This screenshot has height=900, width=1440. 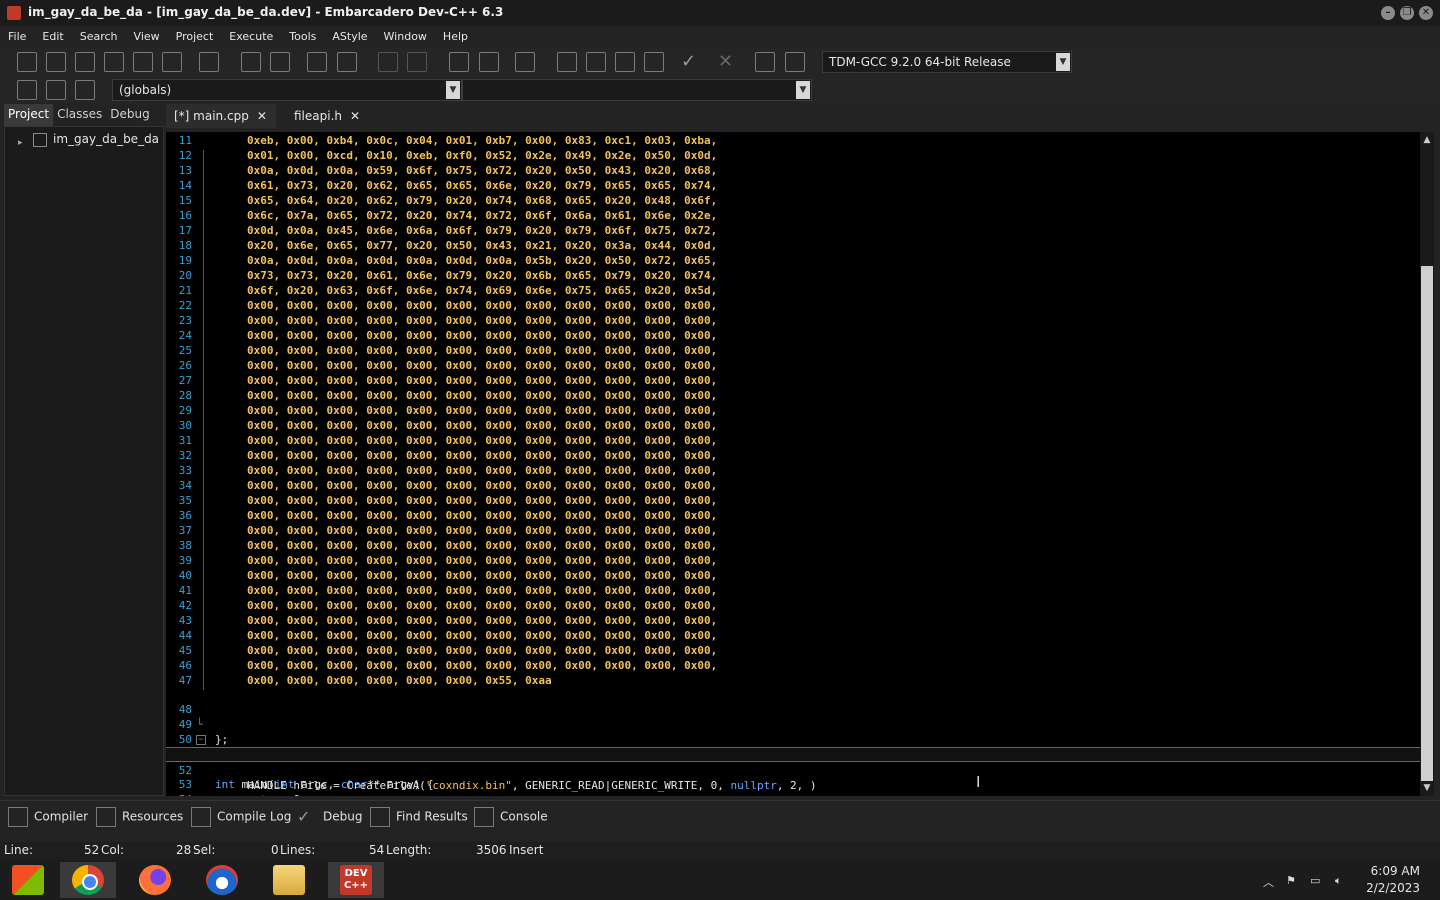 I want to click on menu-tools: Tools, so click(x=302, y=37).